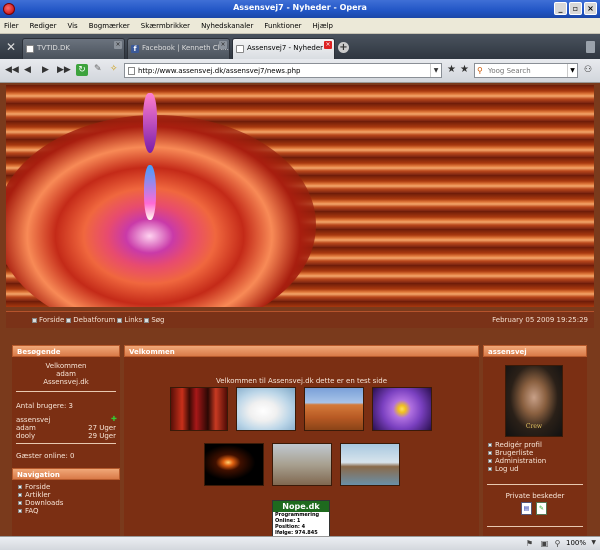 The width and height of the screenshot is (600, 550). Describe the element at coordinates (526, 508) in the screenshot. I see `inbox-icon: ▤` at that location.